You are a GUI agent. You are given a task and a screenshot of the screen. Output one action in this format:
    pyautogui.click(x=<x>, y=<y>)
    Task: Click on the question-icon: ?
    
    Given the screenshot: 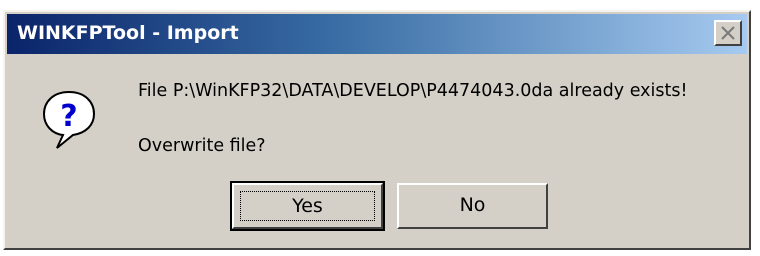 What is the action you would take?
    pyautogui.click(x=69, y=122)
    